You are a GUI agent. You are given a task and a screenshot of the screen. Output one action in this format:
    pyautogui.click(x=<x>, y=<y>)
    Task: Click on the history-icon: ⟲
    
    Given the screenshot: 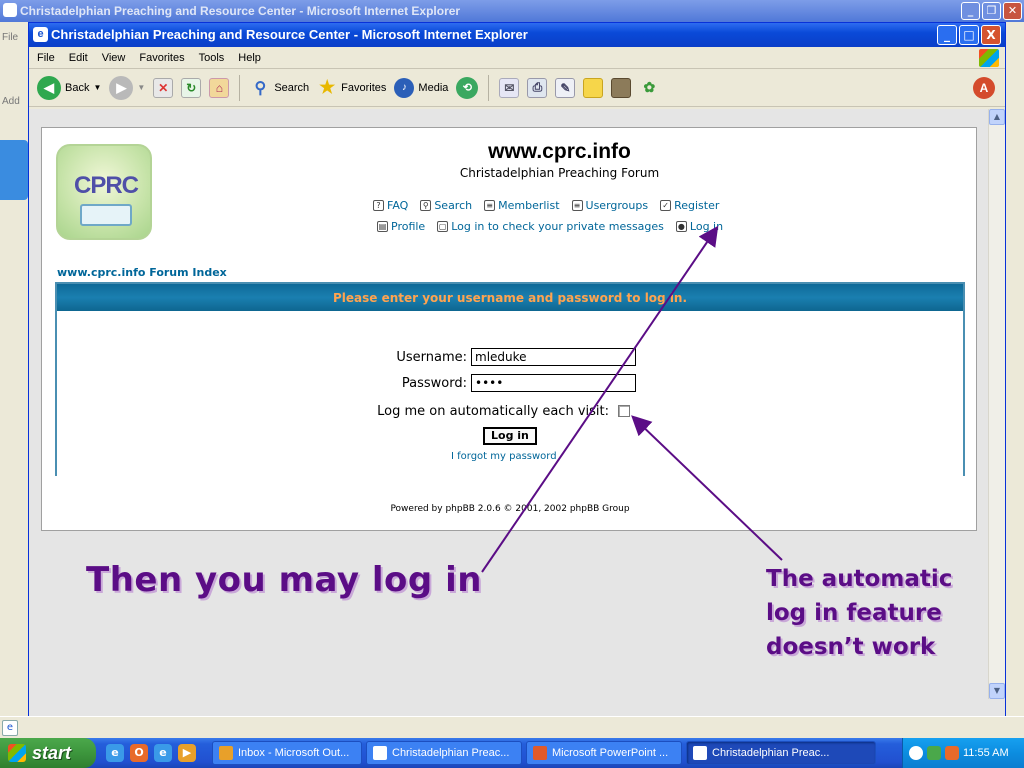 What is the action you would take?
    pyautogui.click(x=467, y=87)
    